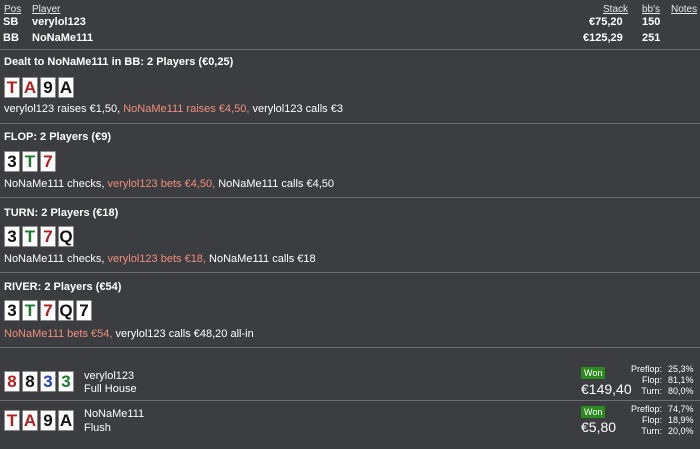 This screenshot has height=449, width=700. I want to click on hole-cards: TA9A, so click(39, 87).